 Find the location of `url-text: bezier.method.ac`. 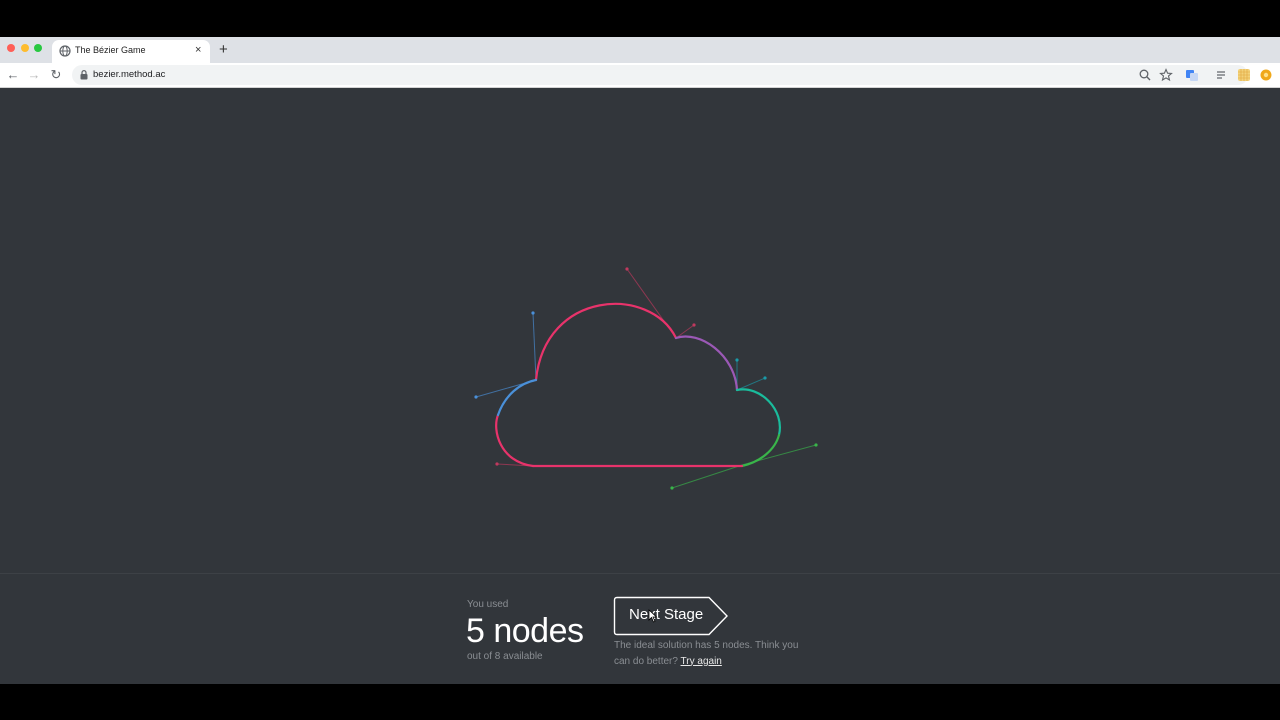

url-text: bezier.method.ac is located at coordinates (129, 74).